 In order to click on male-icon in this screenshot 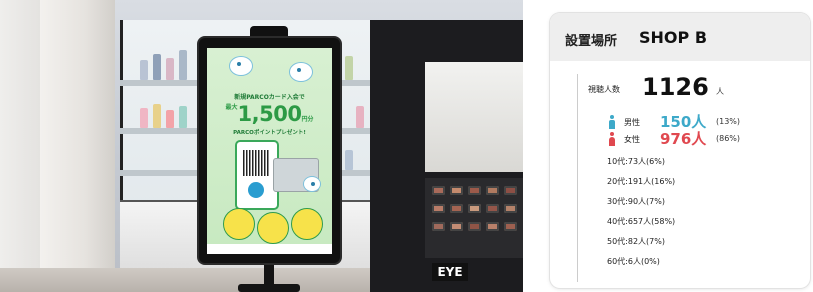, I will do `click(612, 122)`.